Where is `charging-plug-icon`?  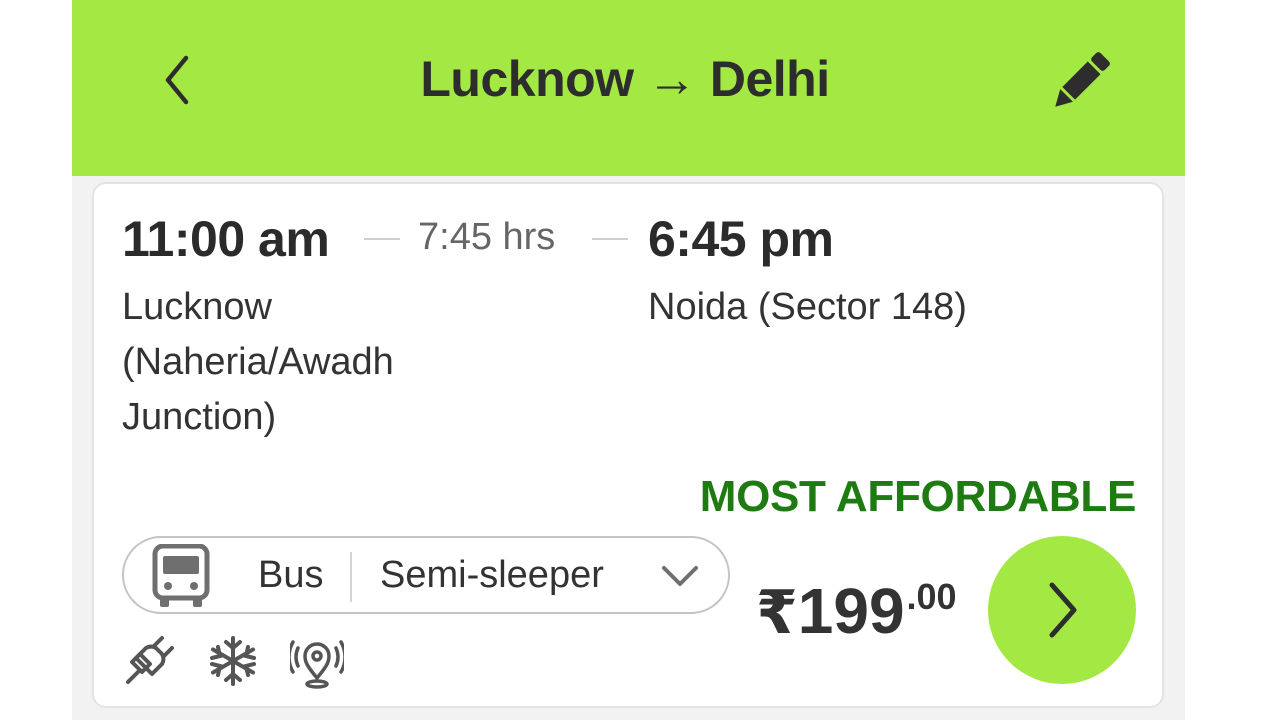 charging-plug-icon is located at coordinates (150, 660).